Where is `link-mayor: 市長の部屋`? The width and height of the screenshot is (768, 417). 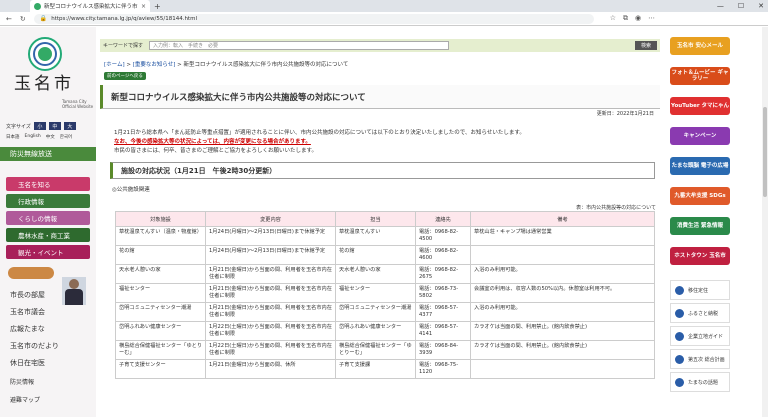 link-mayor: 市長の部屋 is located at coordinates (27, 295).